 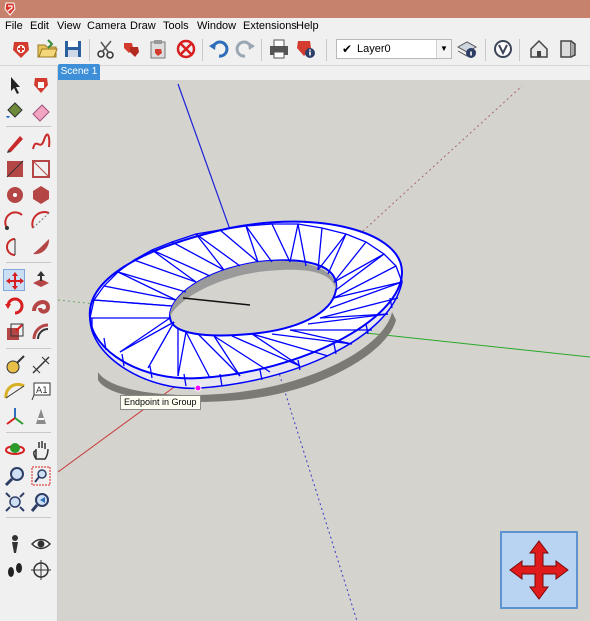 What do you see at coordinates (539, 49) in the screenshot?
I see `house-view-icon` at bounding box center [539, 49].